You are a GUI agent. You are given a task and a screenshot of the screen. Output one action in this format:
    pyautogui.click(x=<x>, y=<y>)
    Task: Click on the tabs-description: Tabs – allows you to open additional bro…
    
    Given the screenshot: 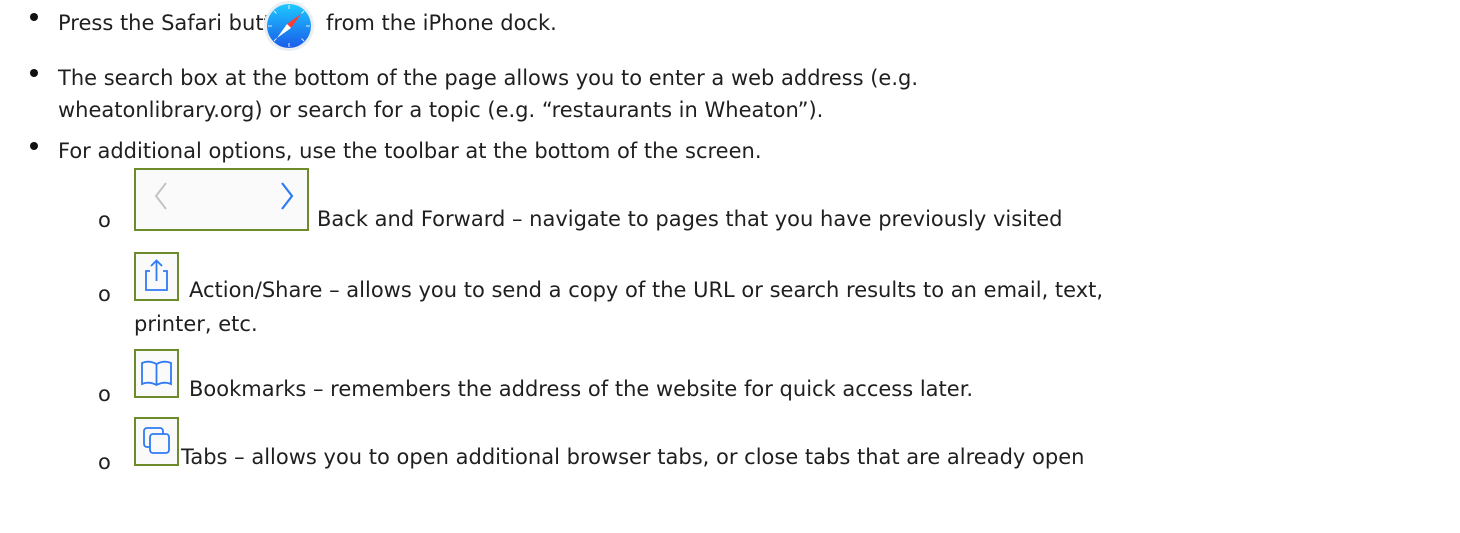 What is the action you would take?
    pyautogui.click(x=633, y=457)
    